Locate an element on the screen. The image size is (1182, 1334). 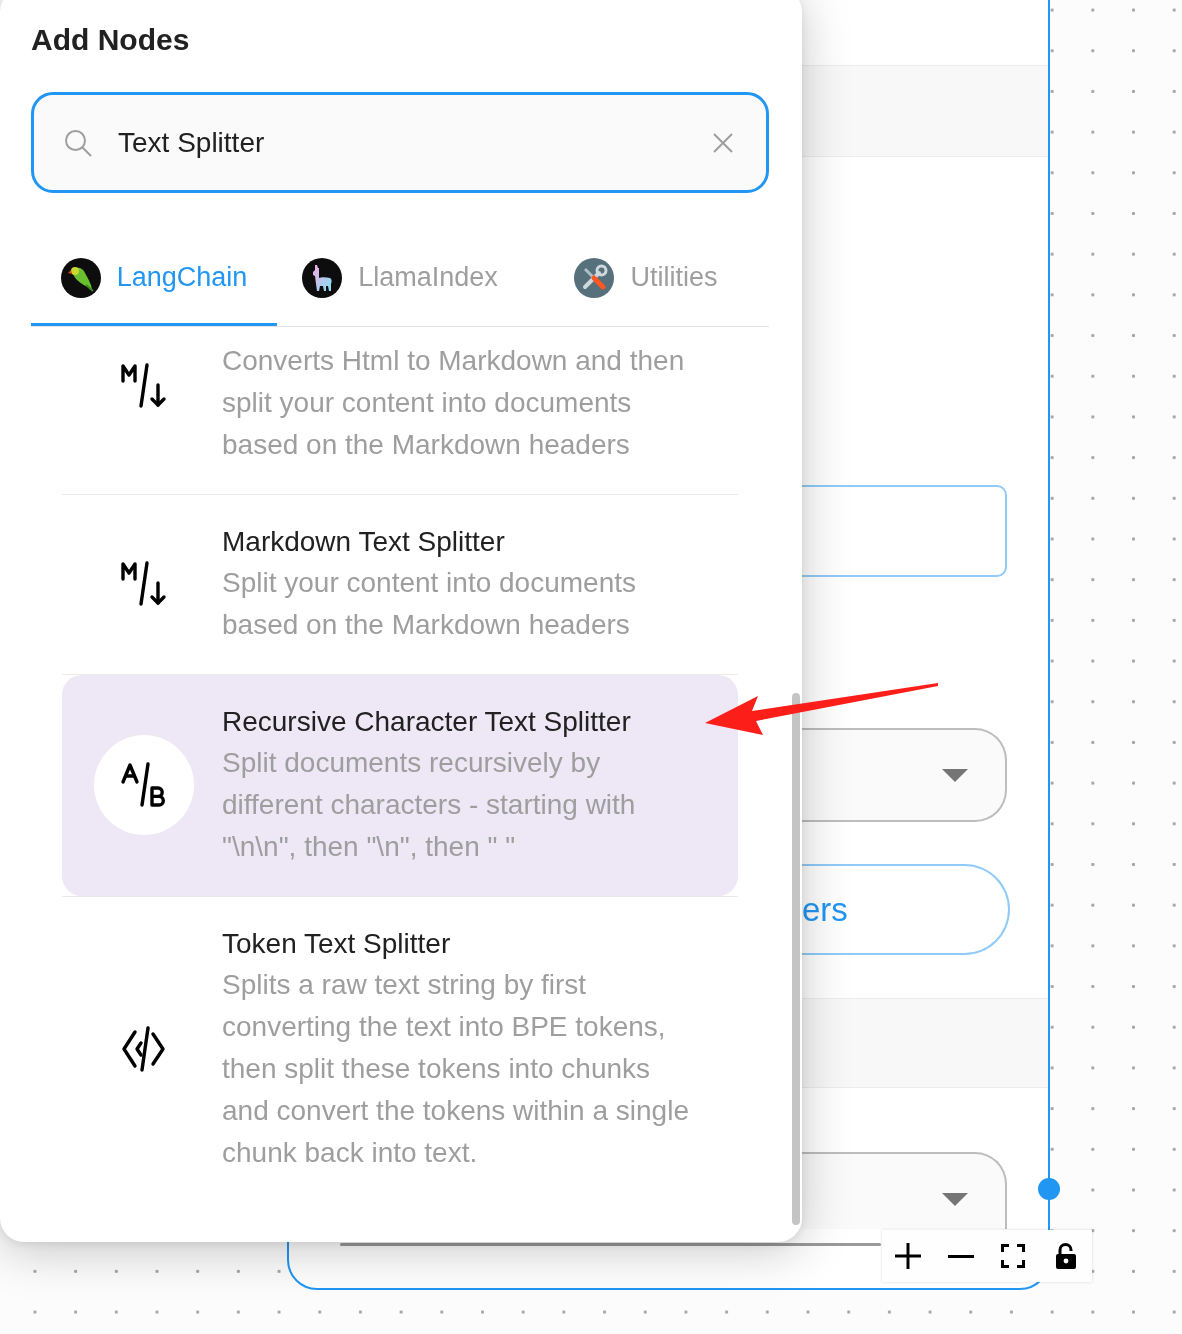
code-brackets-icon is located at coordinates (144, 1049).